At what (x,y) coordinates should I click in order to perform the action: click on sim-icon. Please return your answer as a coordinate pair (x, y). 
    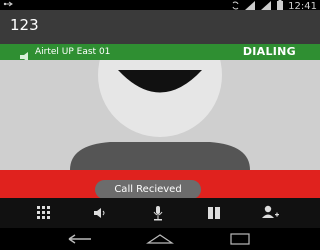
    Looking at the image, I should click on (26, 54).